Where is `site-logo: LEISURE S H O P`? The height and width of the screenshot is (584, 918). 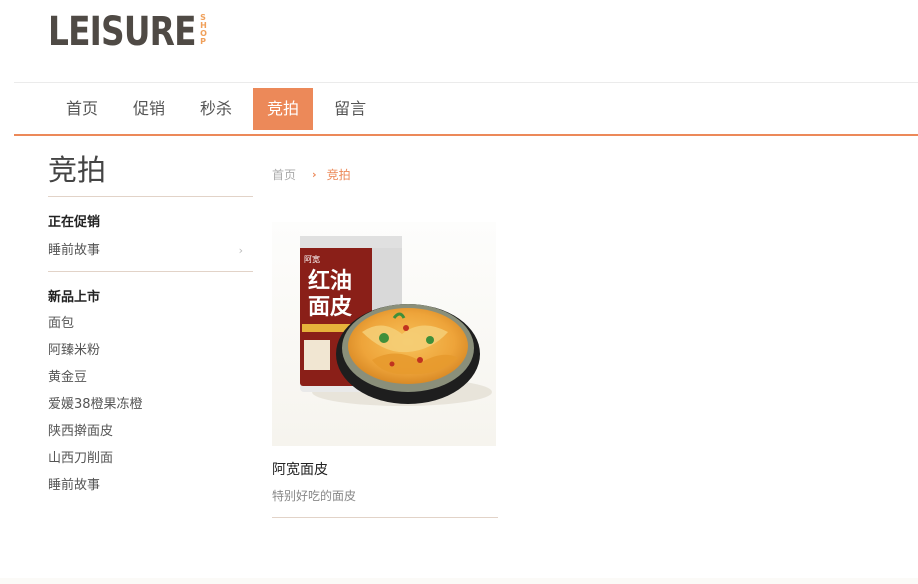
site-logo: LEISURE S H O P is located at coordinates (127, 32).